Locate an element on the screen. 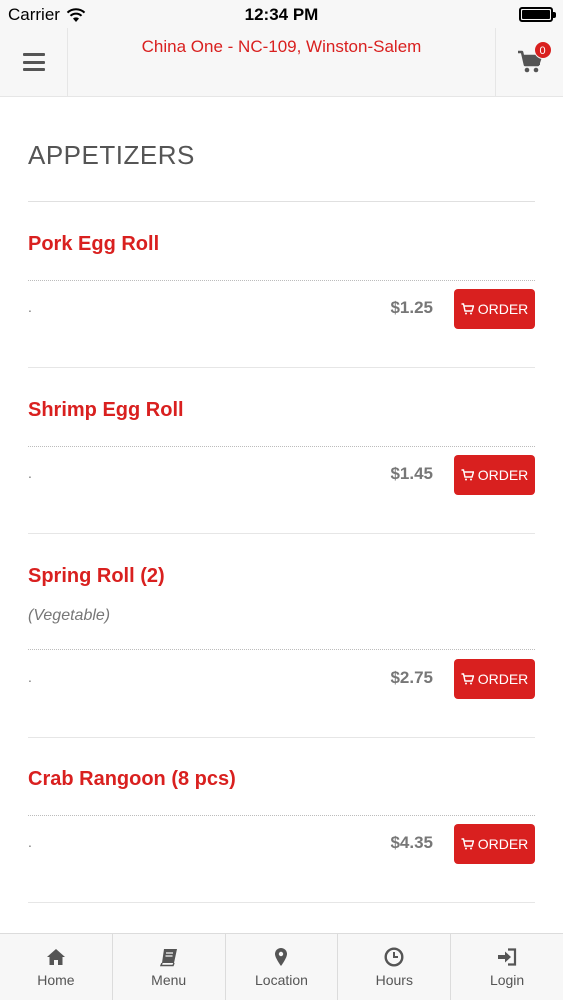 The height and width of the screenshot is (1000, 563). nav-label: Menu is located at coordinates (169, 980).